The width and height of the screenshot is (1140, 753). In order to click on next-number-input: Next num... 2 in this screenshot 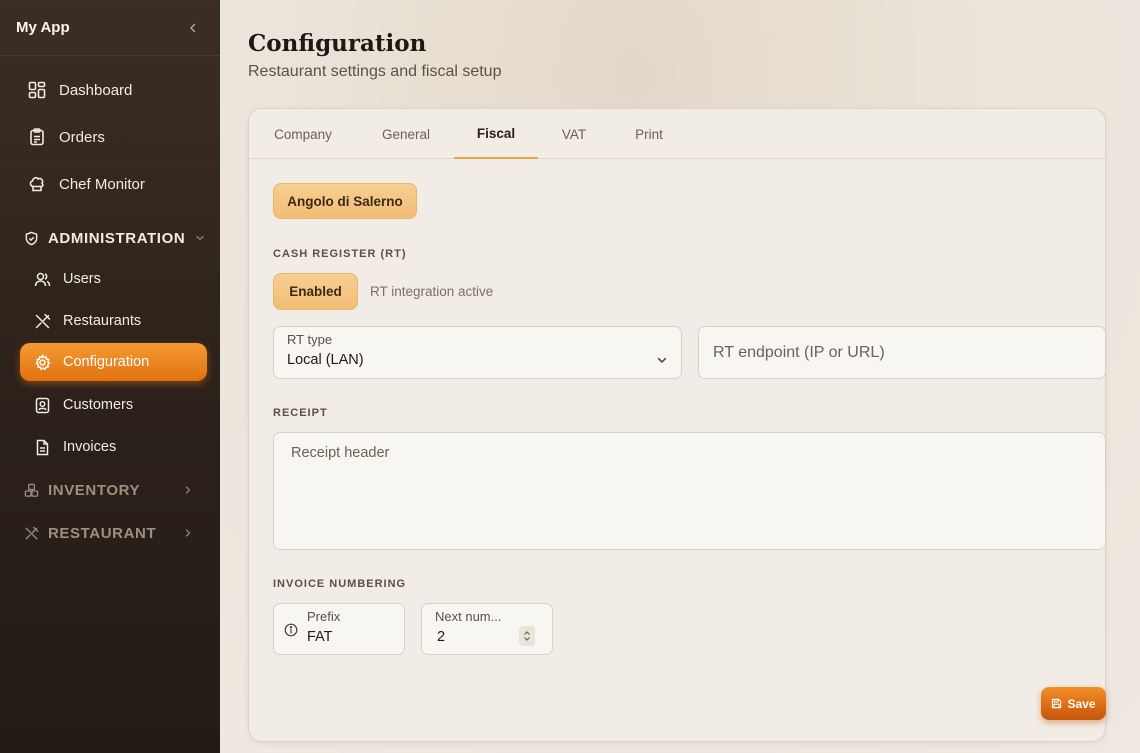, I will do `click(487, 629)`.